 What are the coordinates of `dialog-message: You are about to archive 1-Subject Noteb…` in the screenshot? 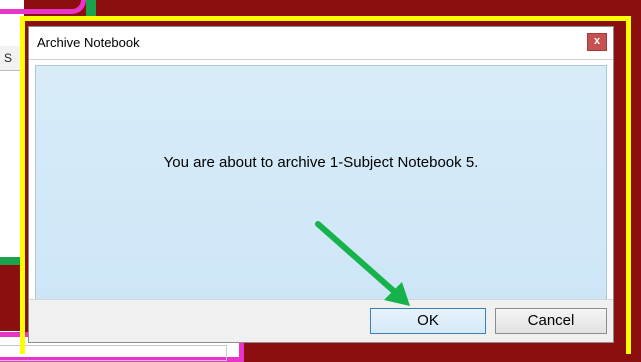 It's located at (321, 162).